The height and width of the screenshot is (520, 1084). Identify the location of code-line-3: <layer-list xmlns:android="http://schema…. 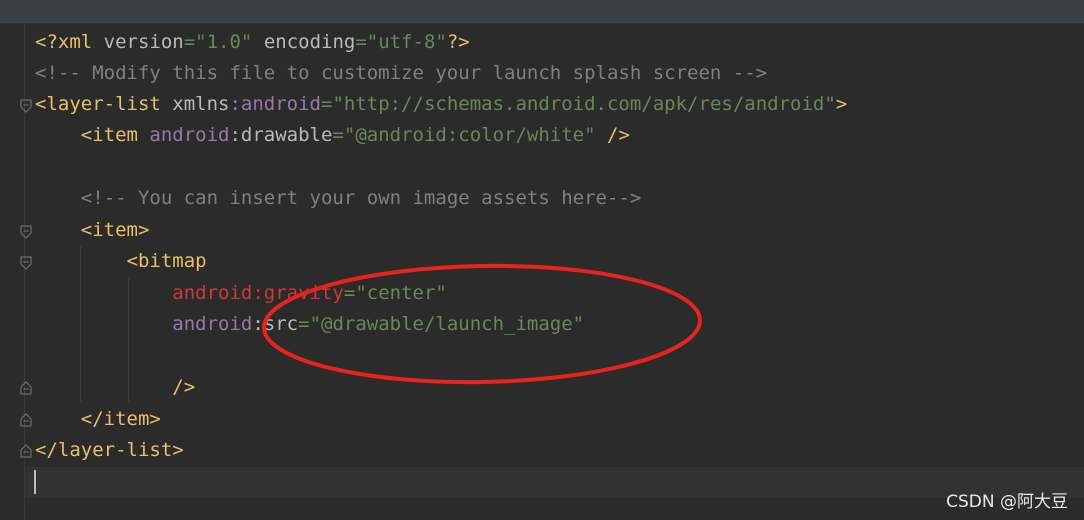
(441, 104).